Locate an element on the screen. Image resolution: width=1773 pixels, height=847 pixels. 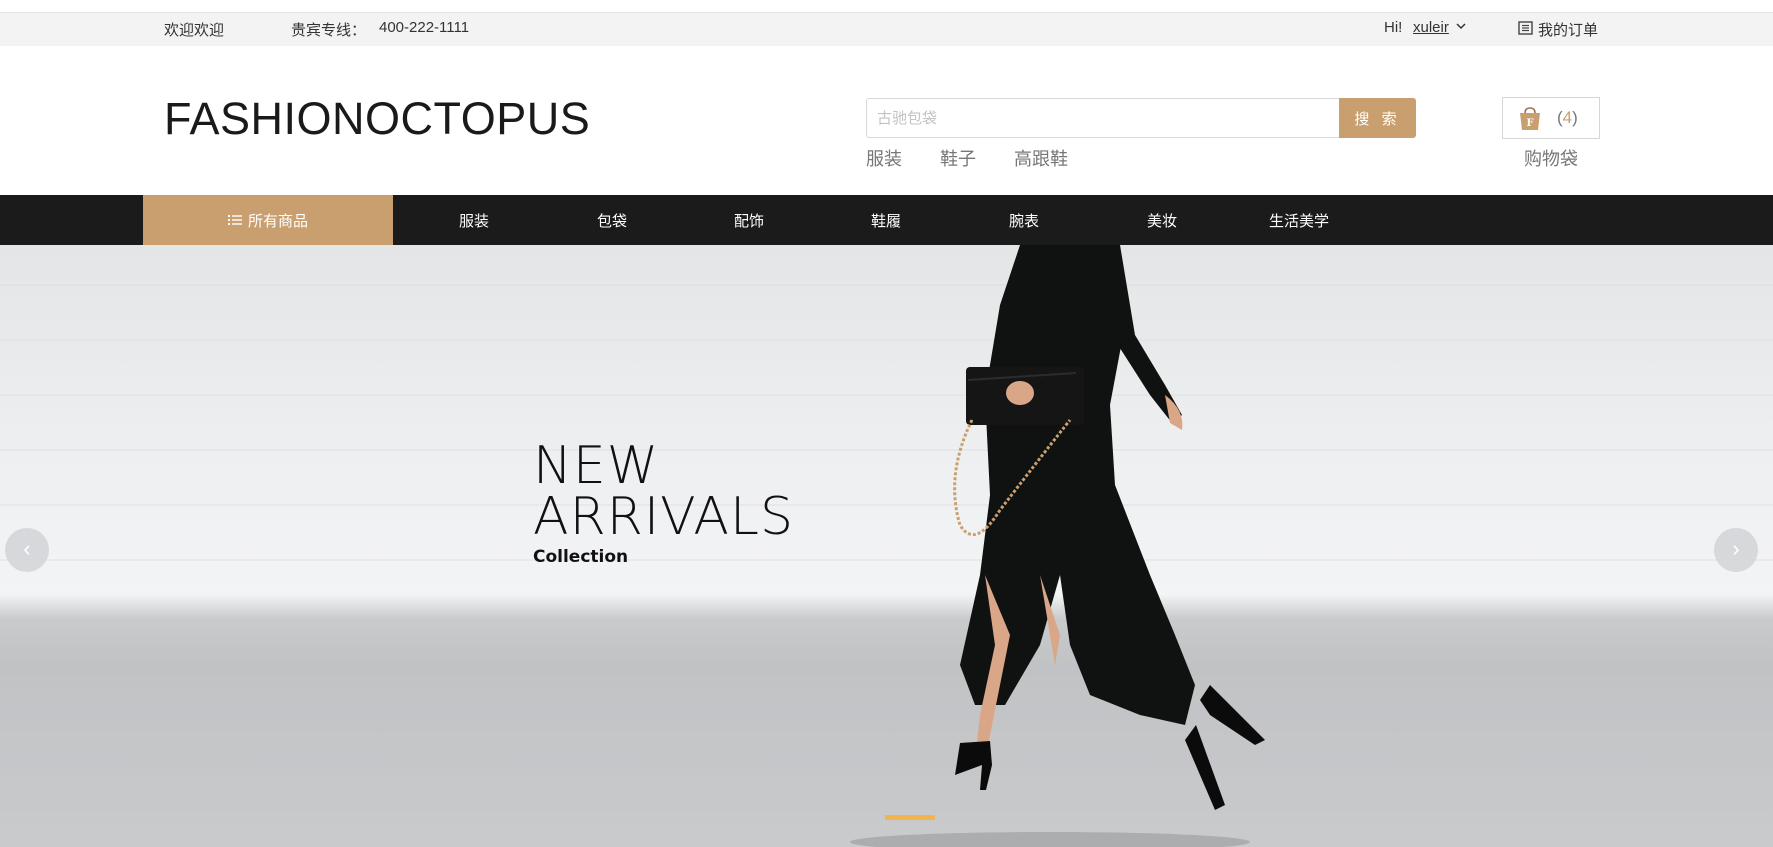
next-arrow-icon: › is located at coordinates (1736, 550).